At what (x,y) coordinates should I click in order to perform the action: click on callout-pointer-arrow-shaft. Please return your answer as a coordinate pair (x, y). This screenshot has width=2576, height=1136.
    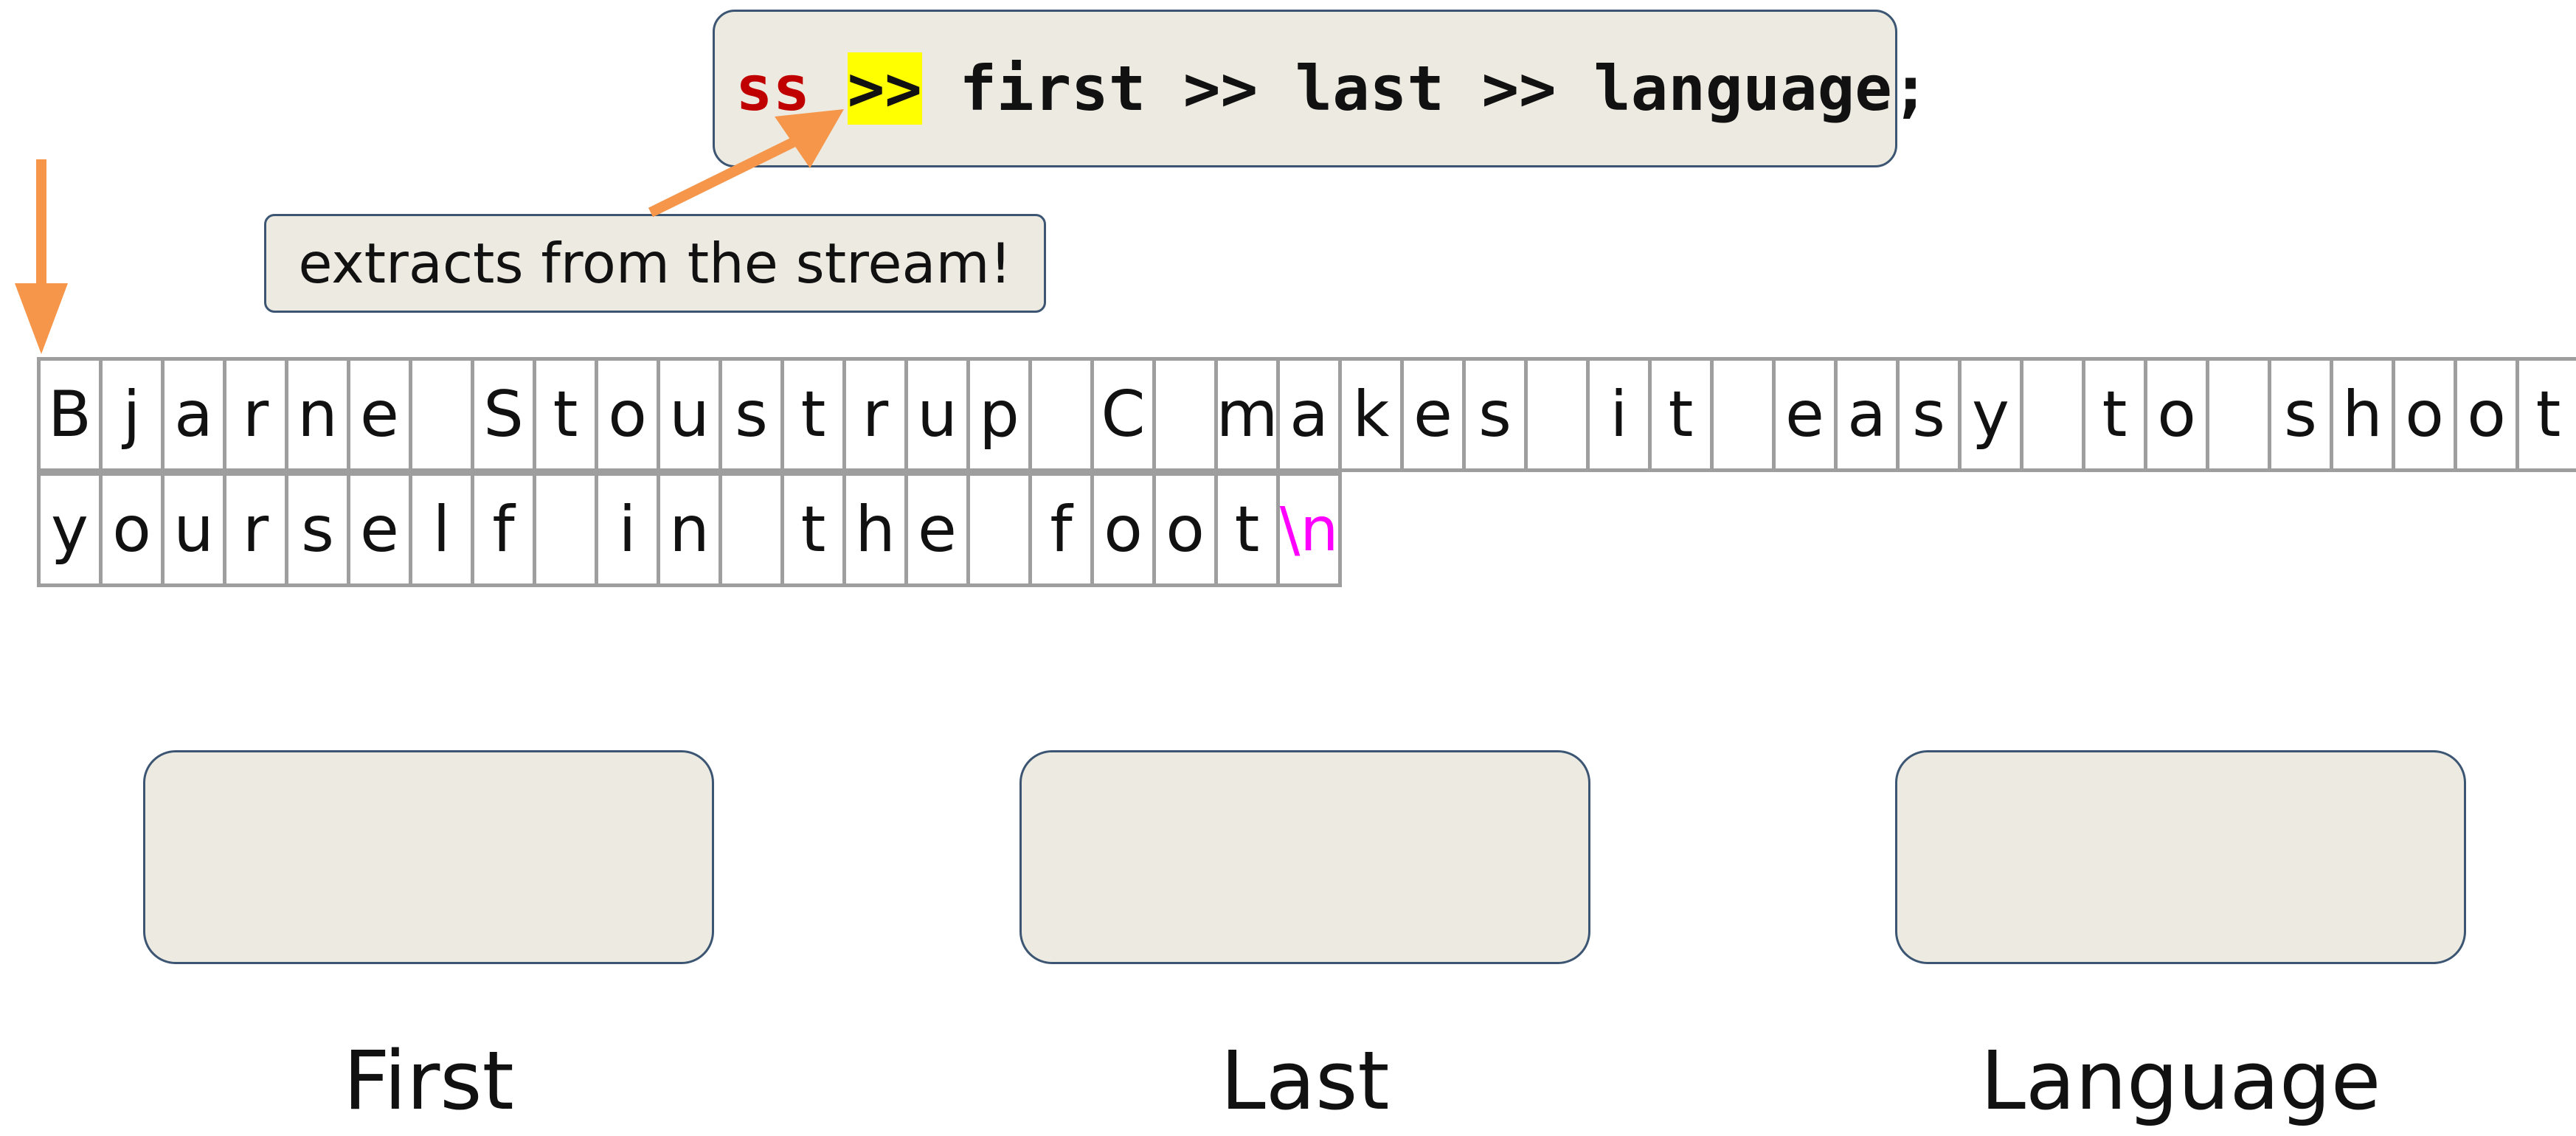
    Looking at the image, I should click on (722, 178).